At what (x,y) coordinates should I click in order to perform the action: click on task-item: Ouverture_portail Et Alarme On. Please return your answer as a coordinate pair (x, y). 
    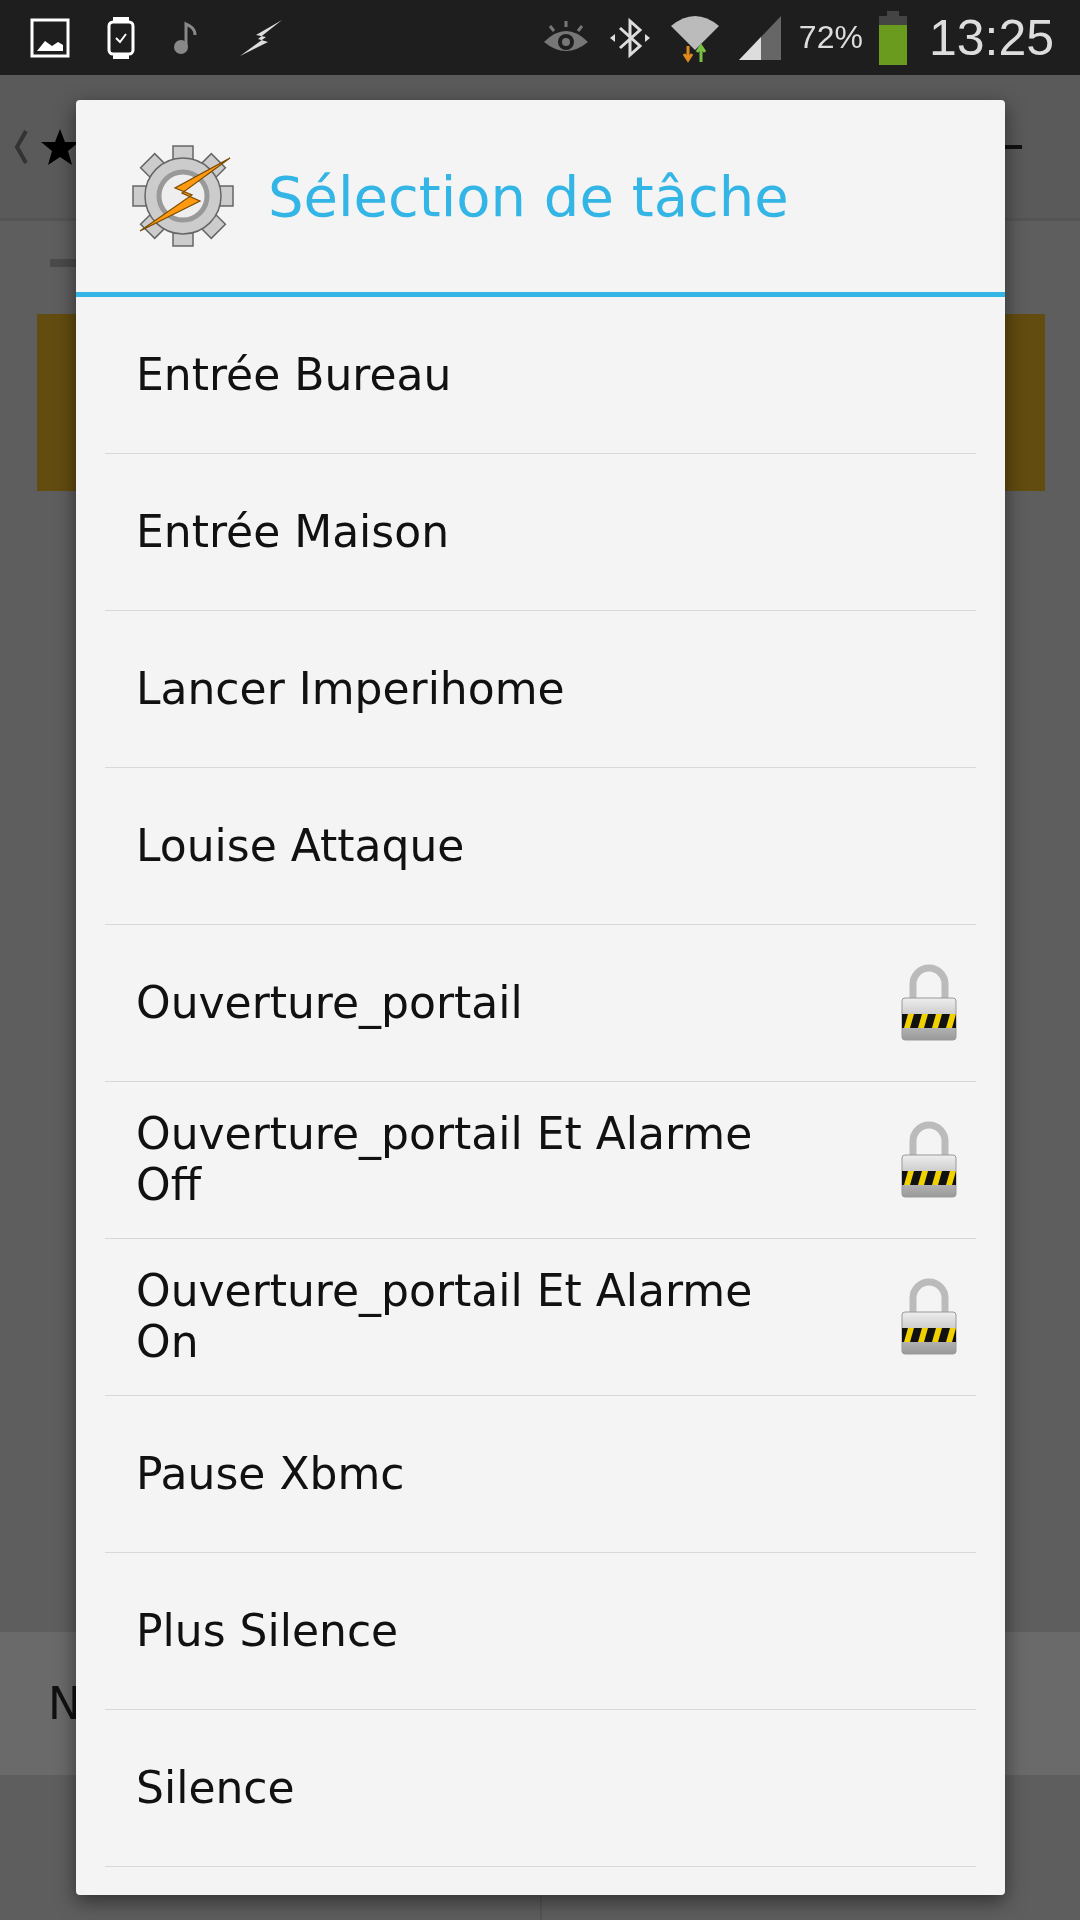
    Looking at the image, I should click on (540, 1317).